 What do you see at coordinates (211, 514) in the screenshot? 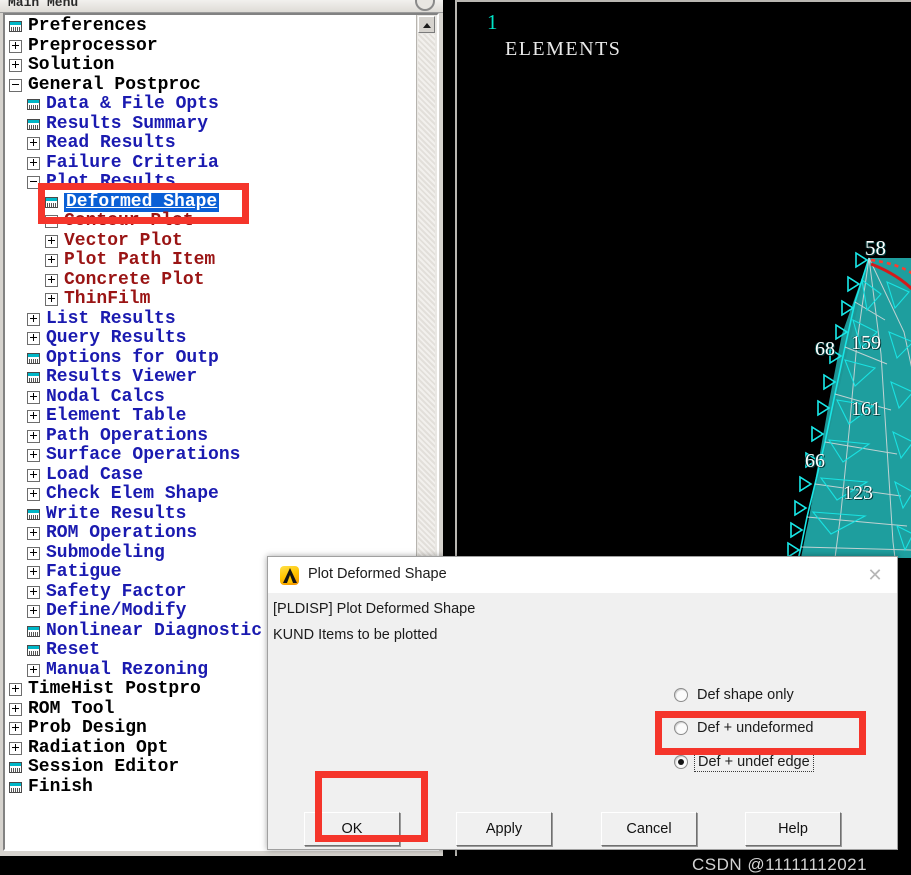
I see `tree-item-write-results: Write Results` at bounding box center [211, 514].